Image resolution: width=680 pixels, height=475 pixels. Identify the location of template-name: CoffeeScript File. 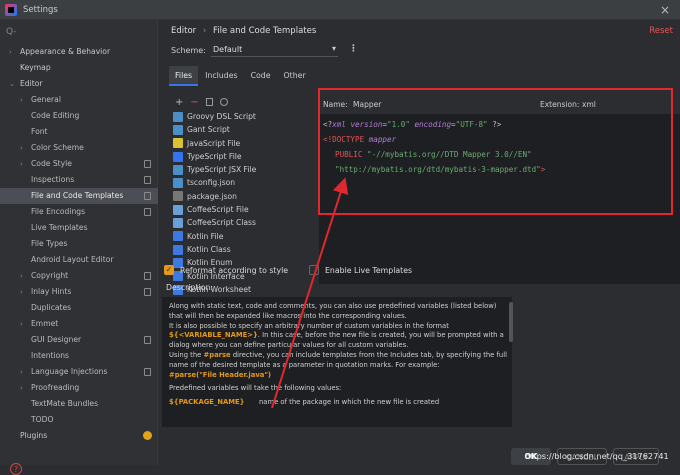
(218, 210).